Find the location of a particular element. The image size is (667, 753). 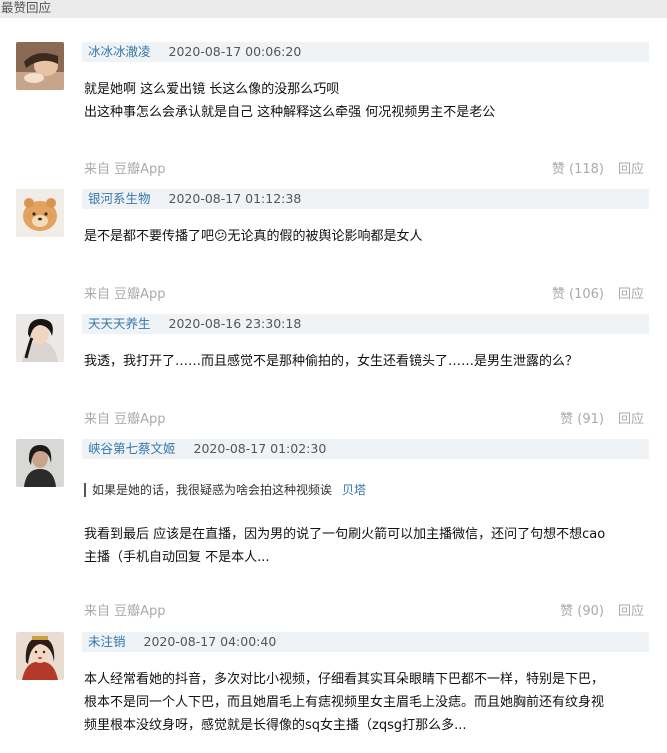

like-button: 赞 (106) is located at coordinates (578, 294).